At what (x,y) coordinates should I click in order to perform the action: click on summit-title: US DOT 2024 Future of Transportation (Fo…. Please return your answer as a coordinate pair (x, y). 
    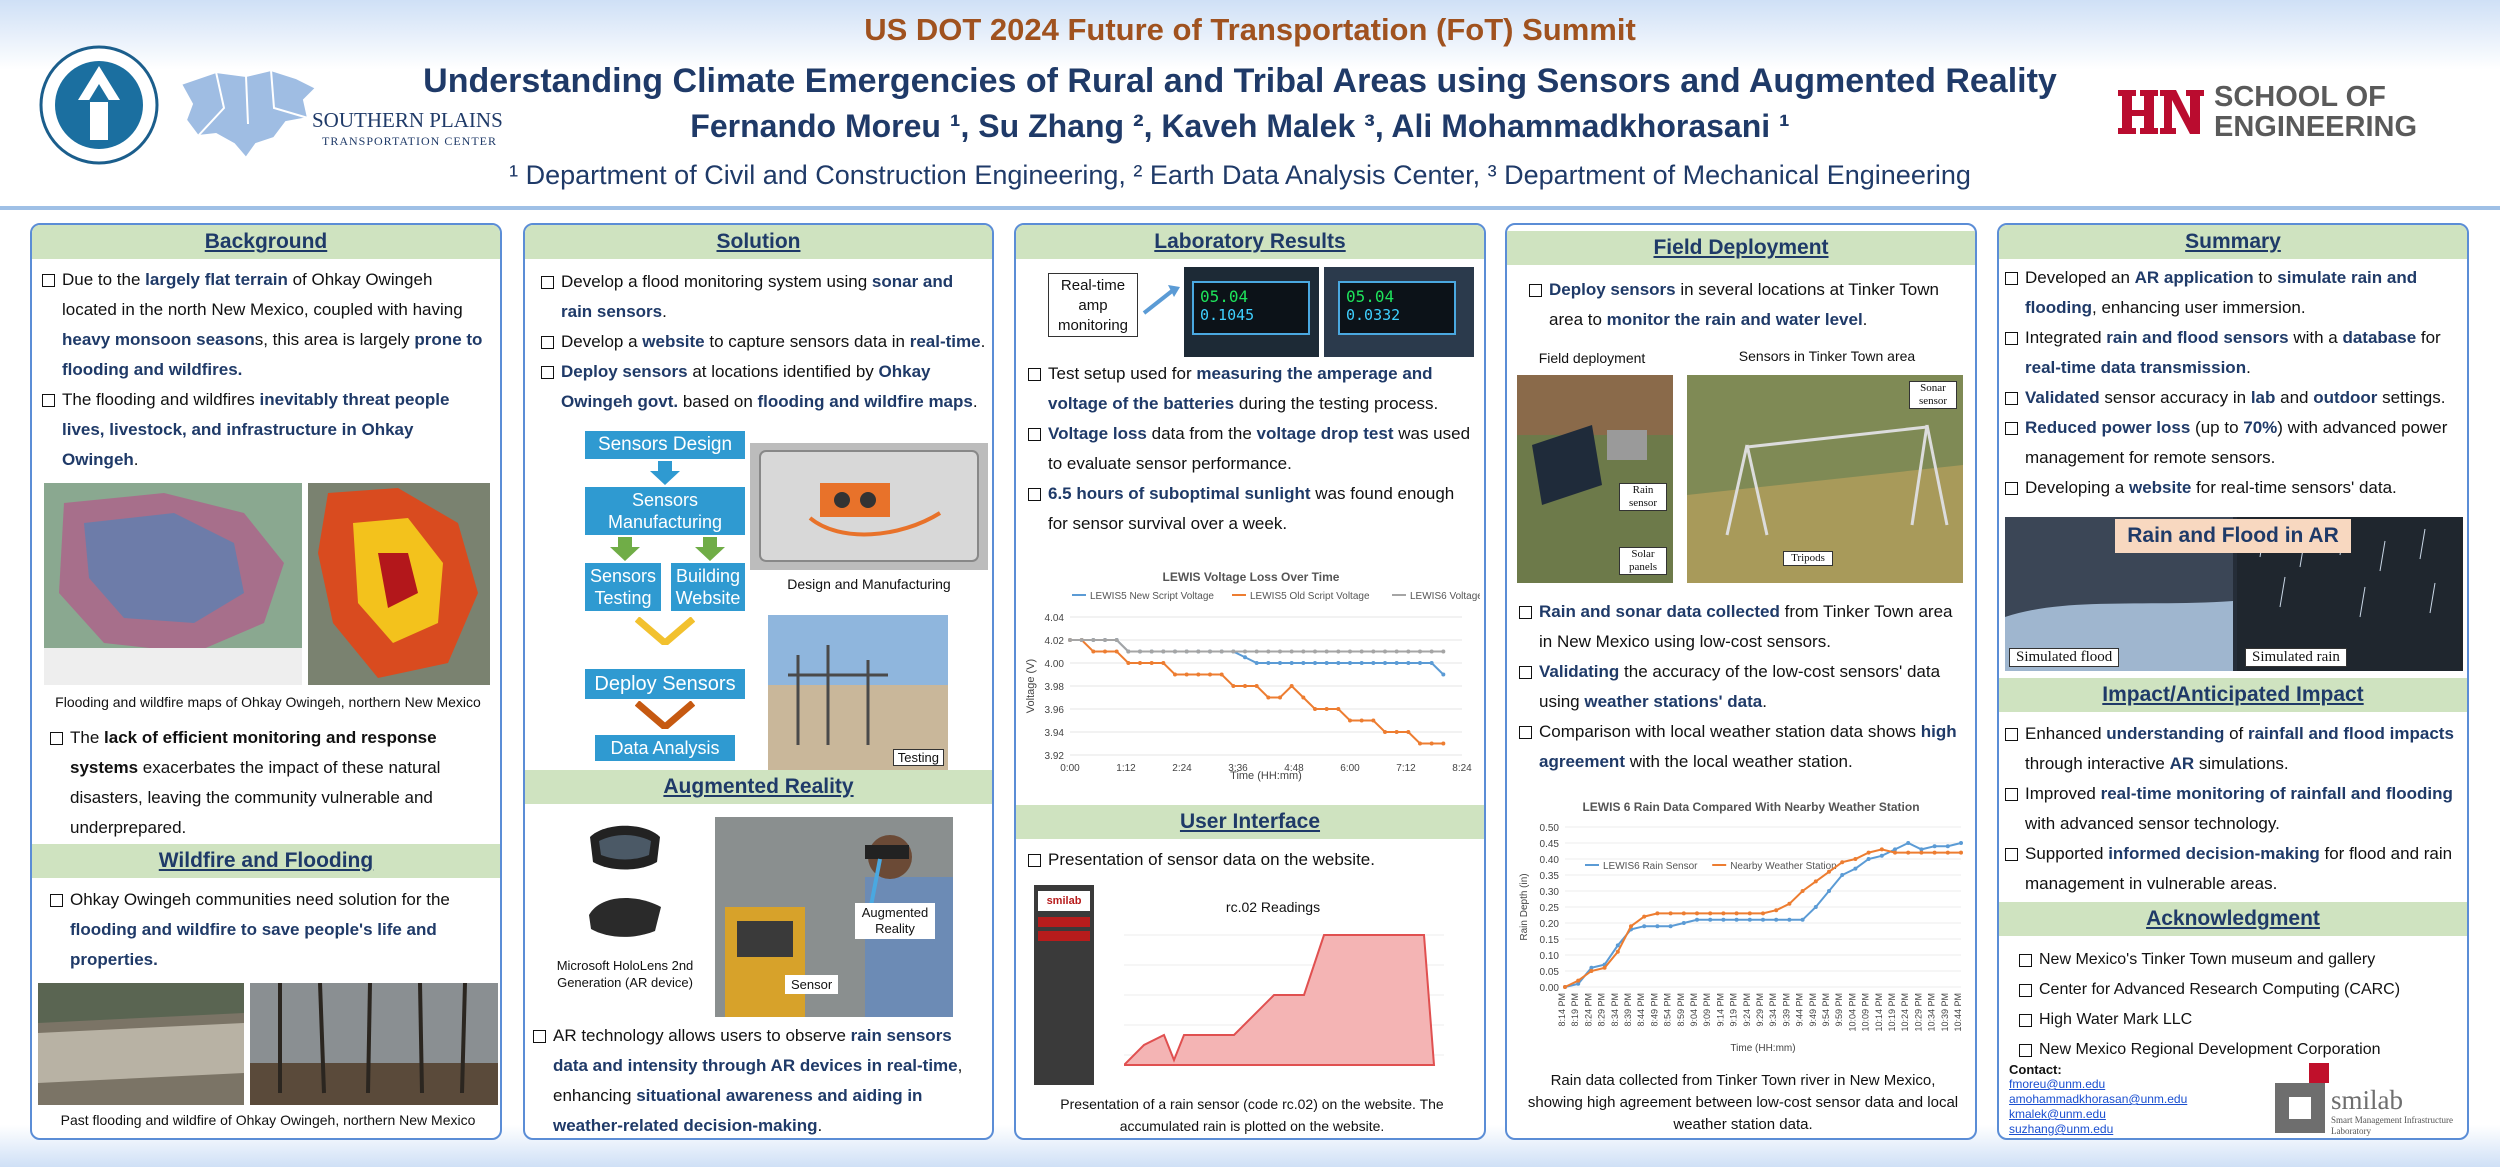
    Looking at the image, I should click on (1250, 29).